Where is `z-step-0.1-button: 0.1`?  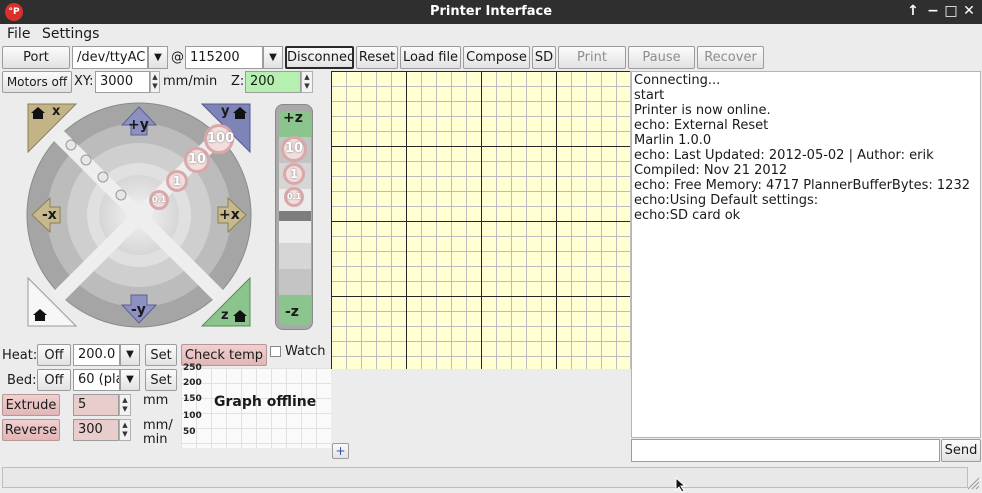
z-step-0.1-button: 0.1 is located at coordinates (294, 197).